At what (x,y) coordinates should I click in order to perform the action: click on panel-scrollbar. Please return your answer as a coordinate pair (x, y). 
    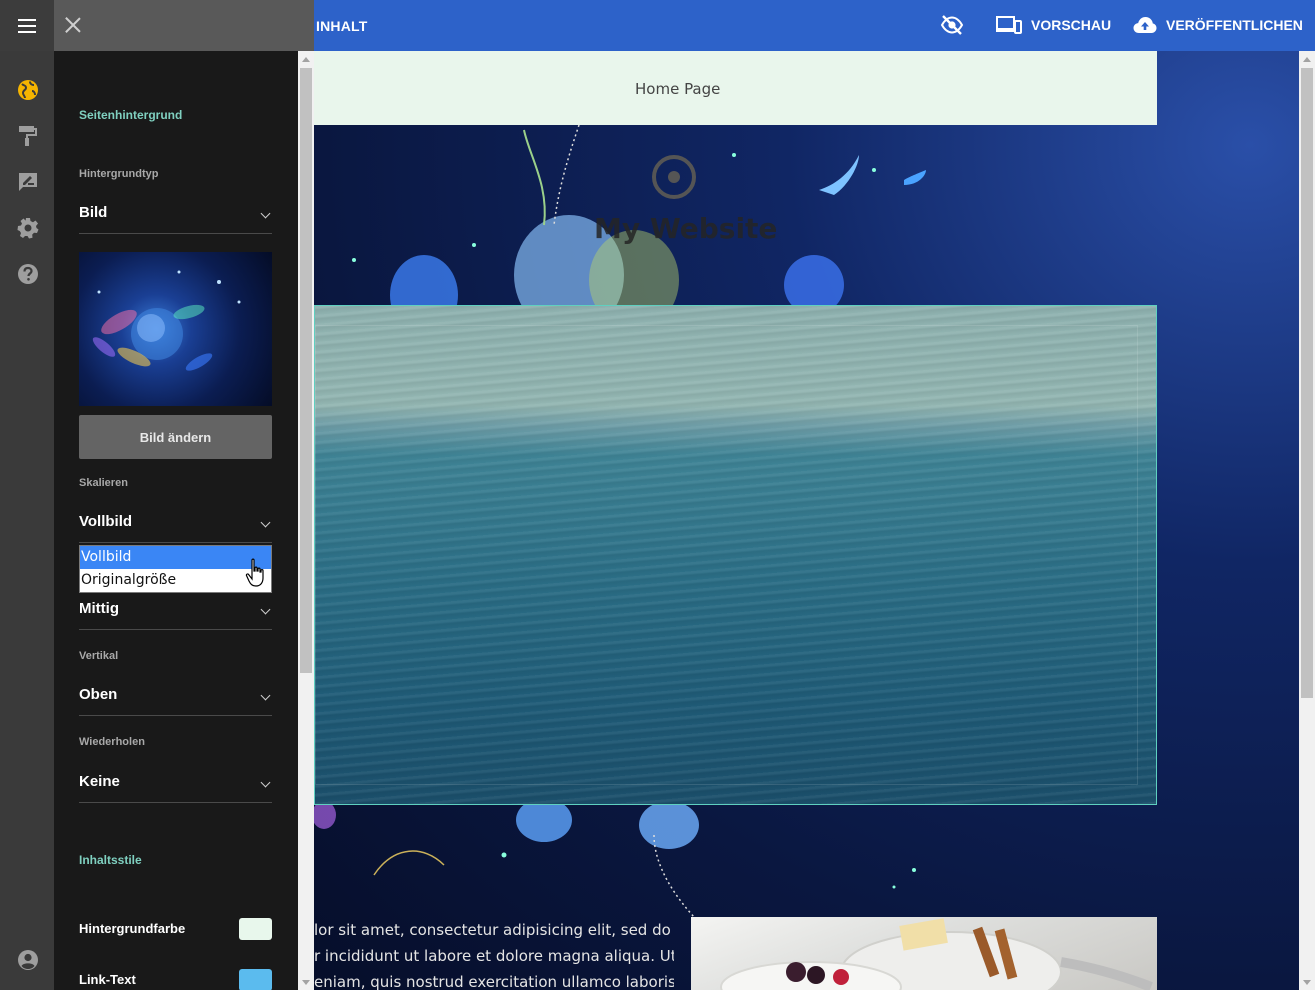
    Looking at the image, I should click on (306, 520).